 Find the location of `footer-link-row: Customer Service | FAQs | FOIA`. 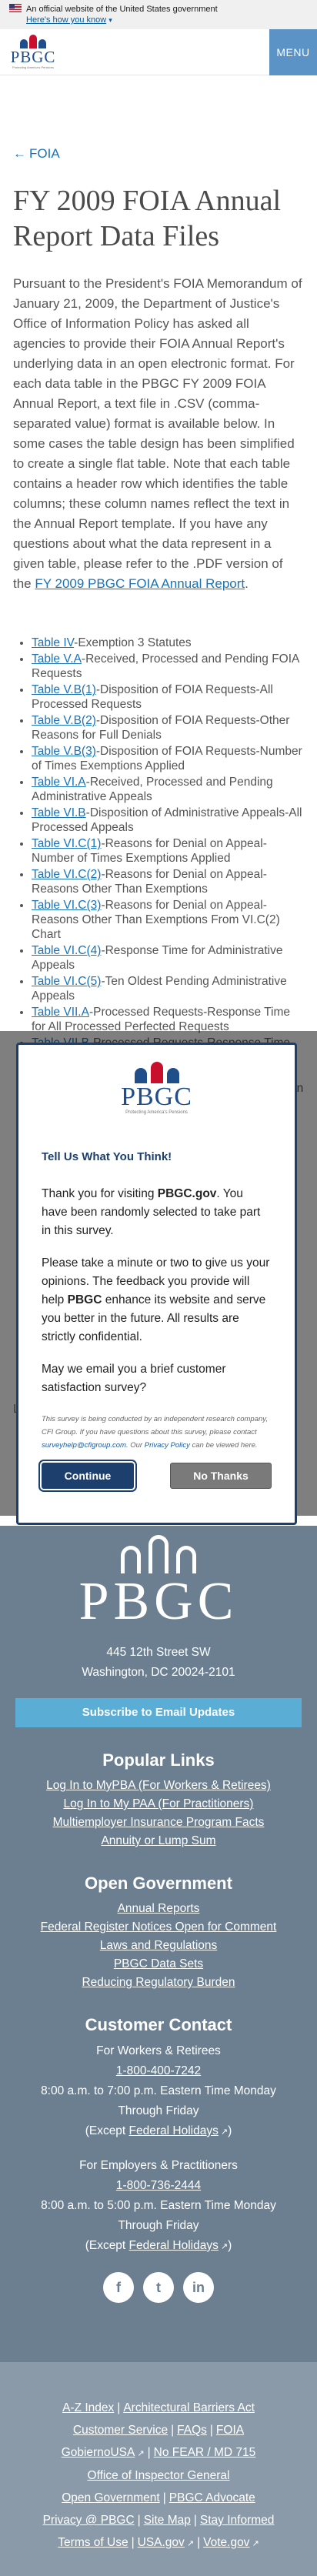

footer-link-row: Customer Service | FAQs | FOIA is located at coordinates (158, 2431).